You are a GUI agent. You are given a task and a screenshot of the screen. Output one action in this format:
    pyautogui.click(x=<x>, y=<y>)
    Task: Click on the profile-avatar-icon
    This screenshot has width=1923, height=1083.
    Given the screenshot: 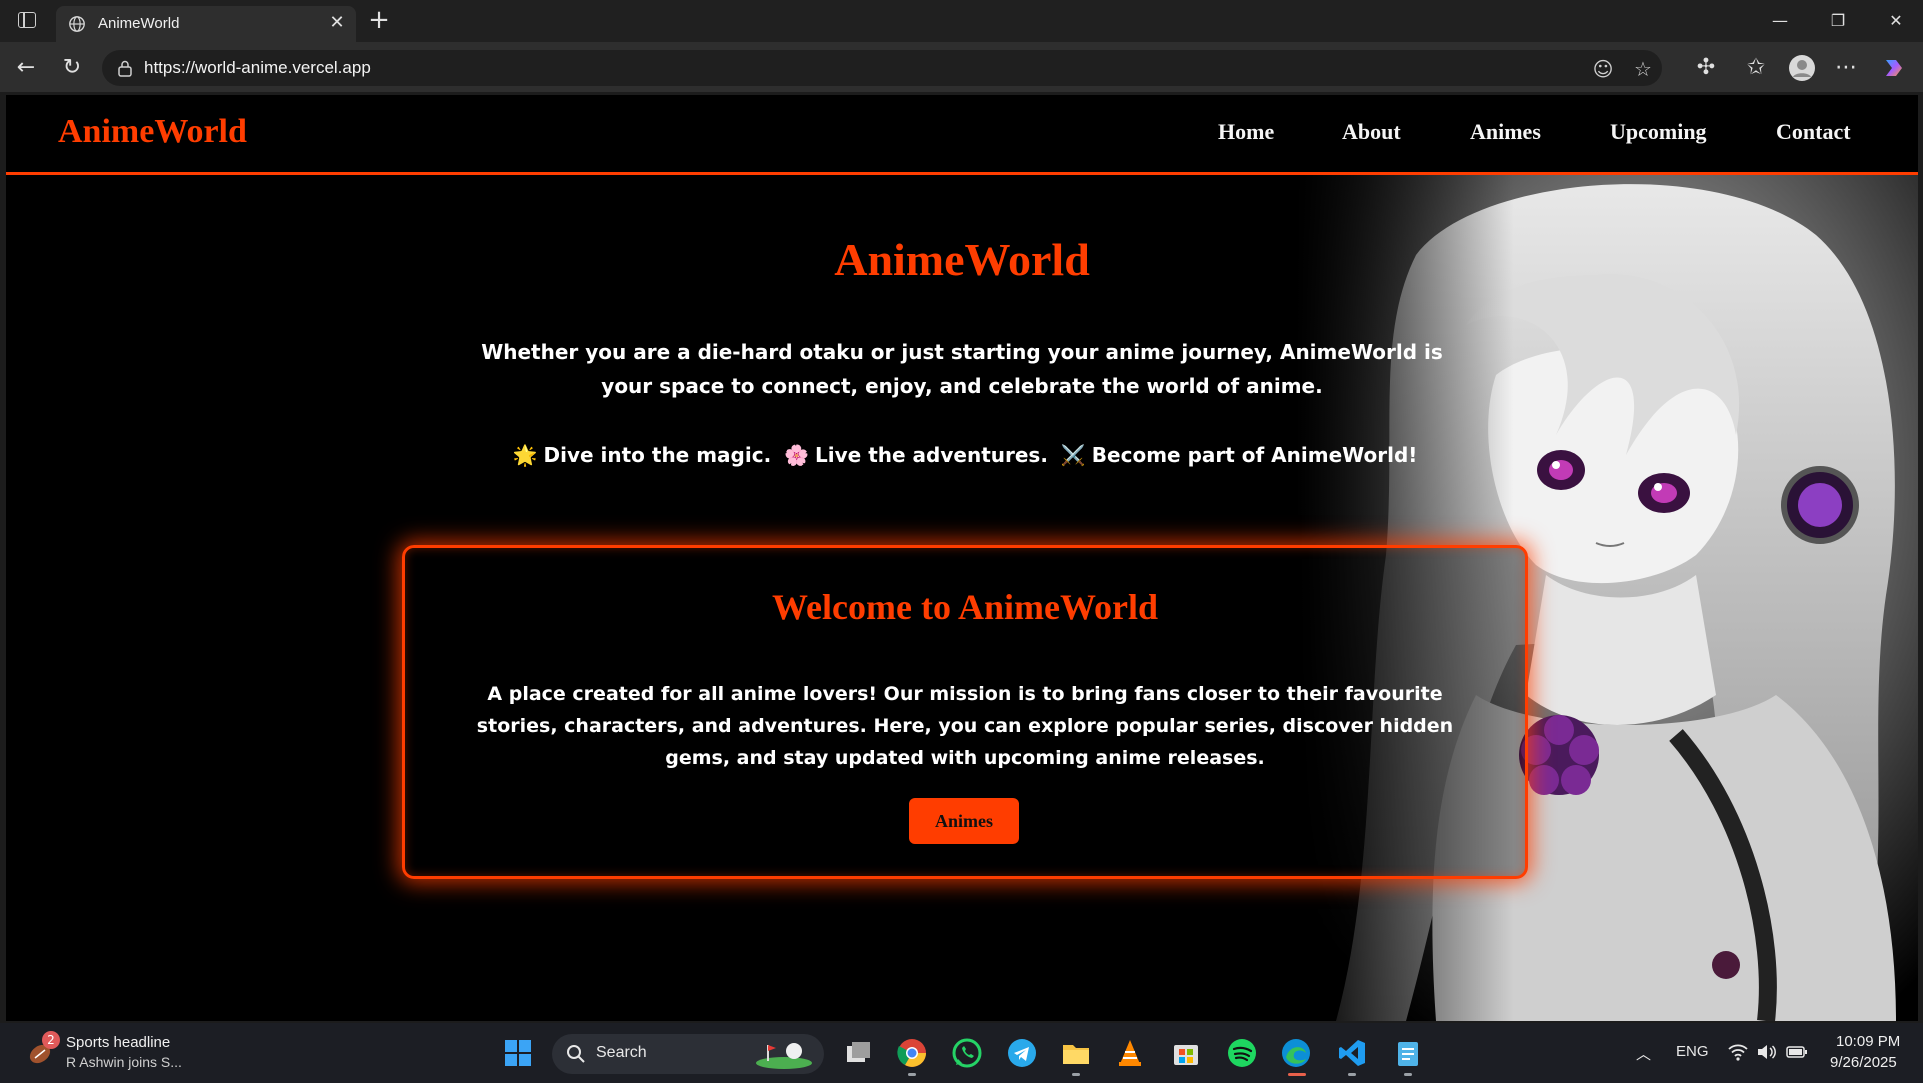 What is the action you would take?
    pyautogui.click(x=1802, y=68)
    